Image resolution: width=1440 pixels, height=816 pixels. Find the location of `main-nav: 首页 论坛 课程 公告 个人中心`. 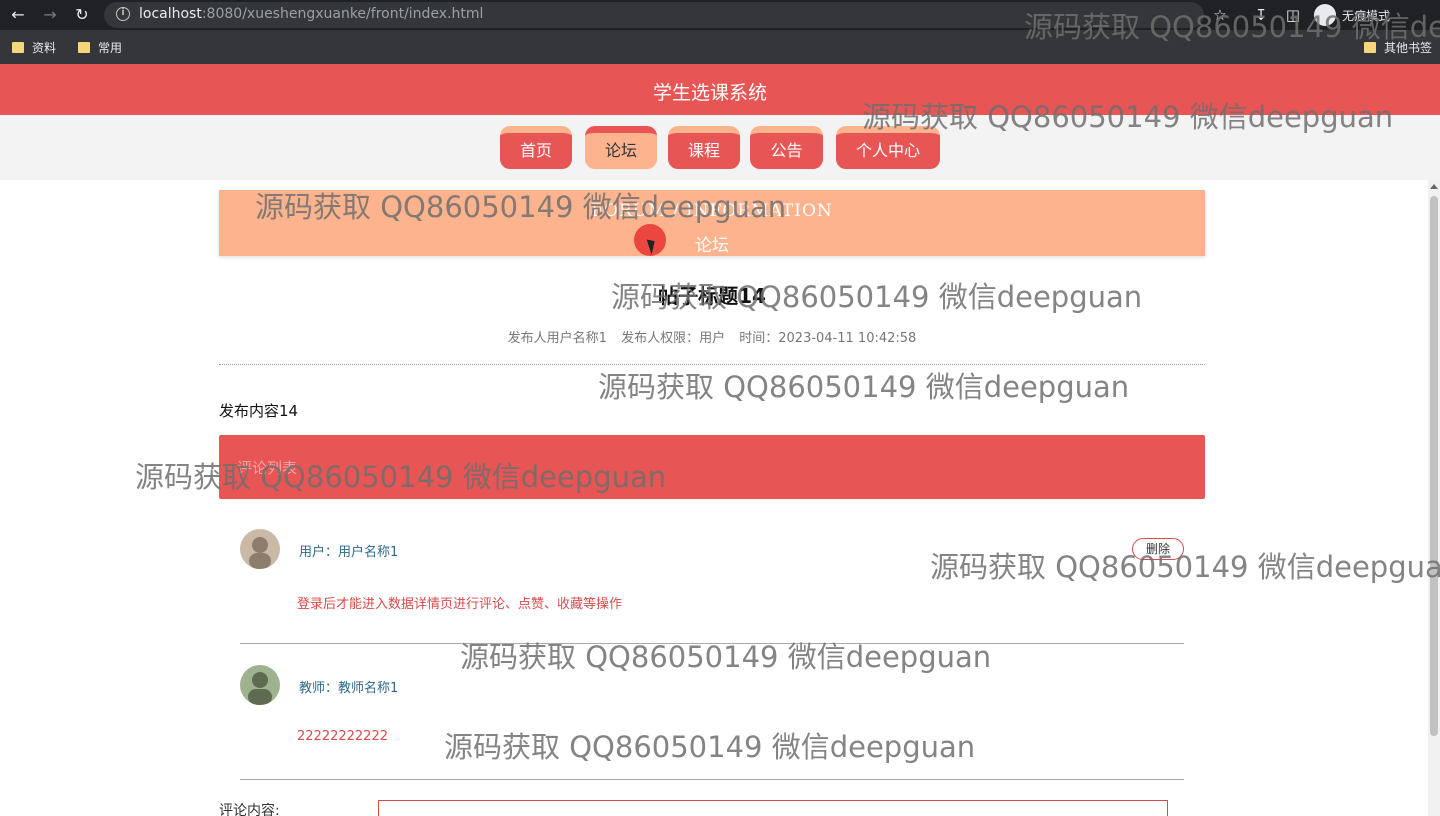

main-nav: 首页 论坛 课程 公告 个人中心 is located at coordinates (720, 147).